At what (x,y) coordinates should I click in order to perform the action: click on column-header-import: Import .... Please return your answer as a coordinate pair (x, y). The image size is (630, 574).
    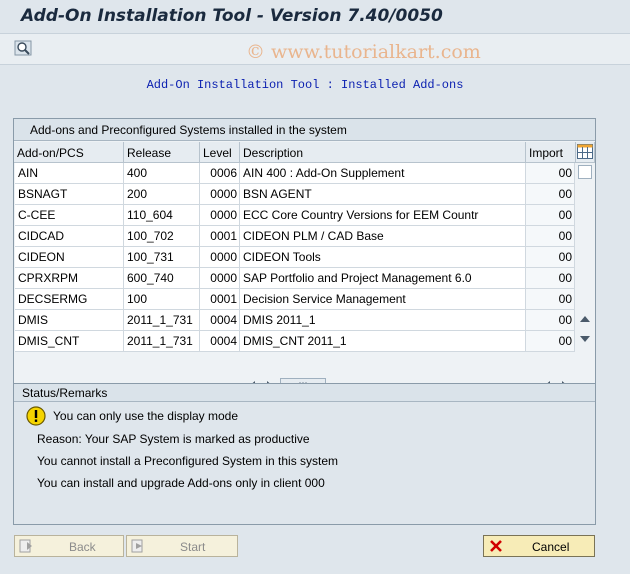
    Looking at the image, I should click on (551, 158).